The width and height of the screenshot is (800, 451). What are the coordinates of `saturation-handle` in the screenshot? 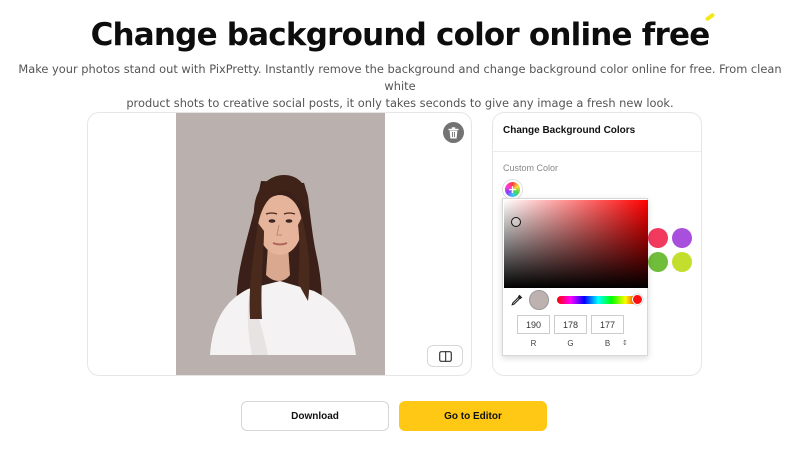 It's located at (516, 222).